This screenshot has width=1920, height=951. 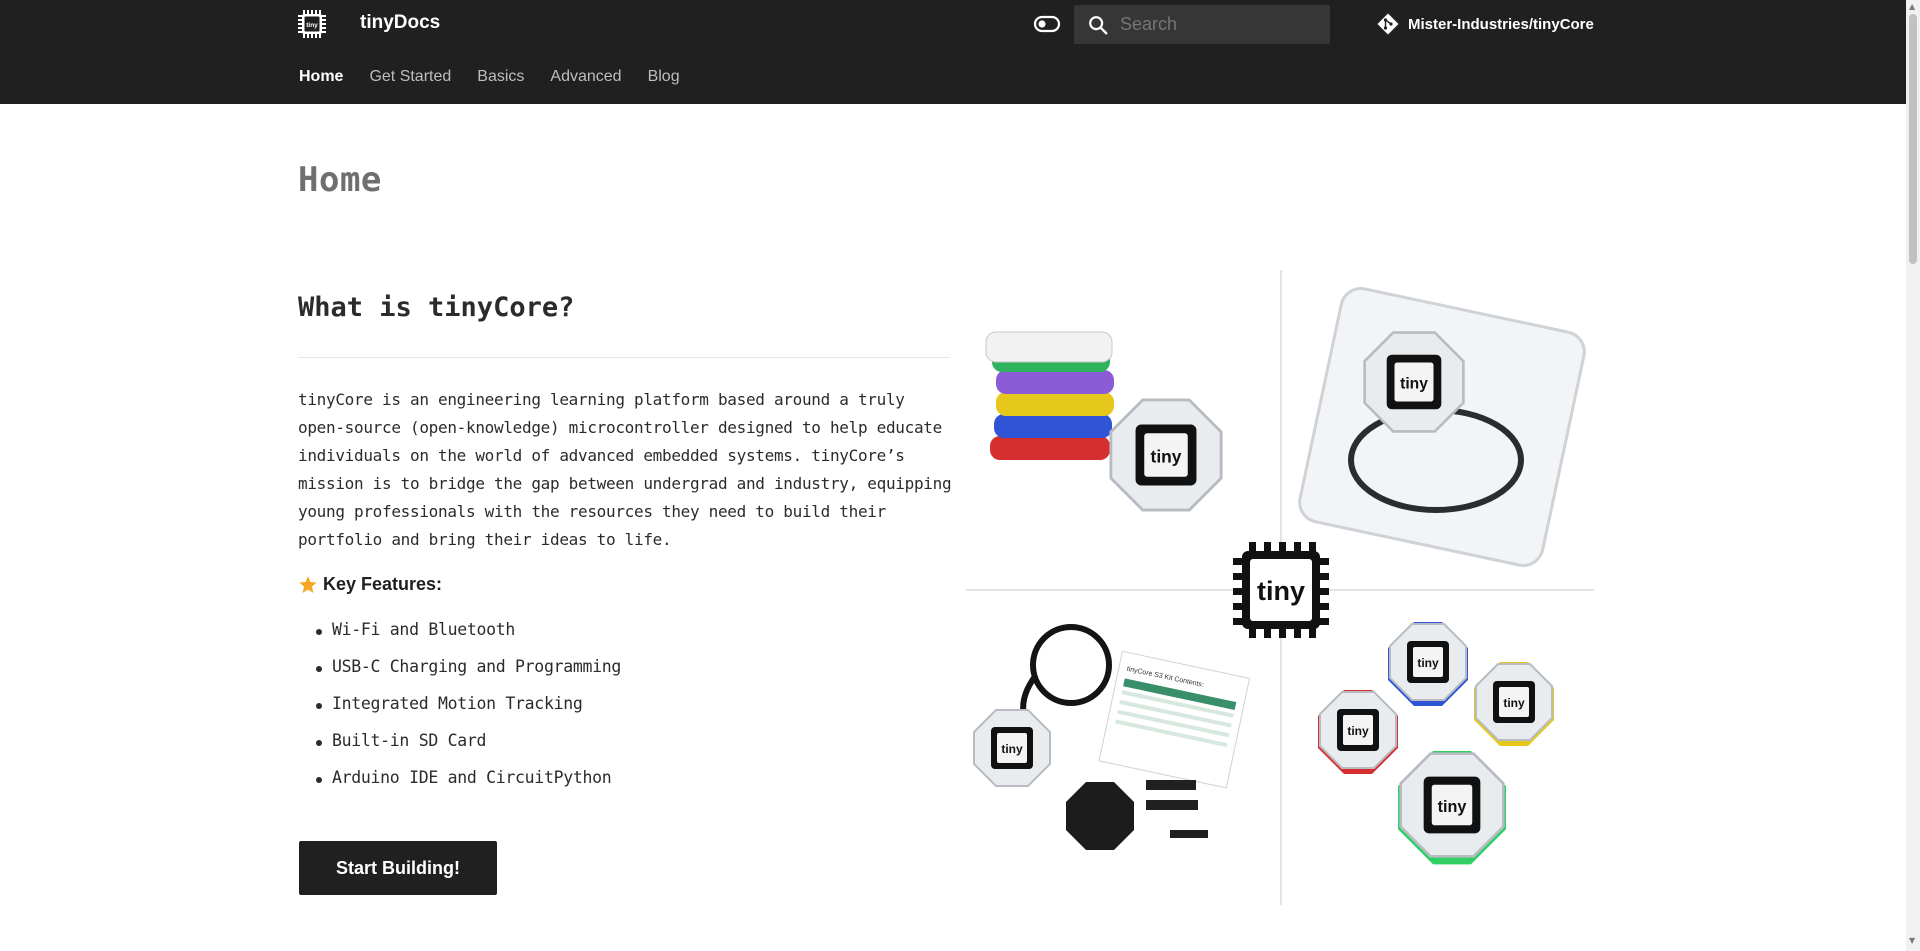 I want to click on section-divider, so click(x=624, y=357).